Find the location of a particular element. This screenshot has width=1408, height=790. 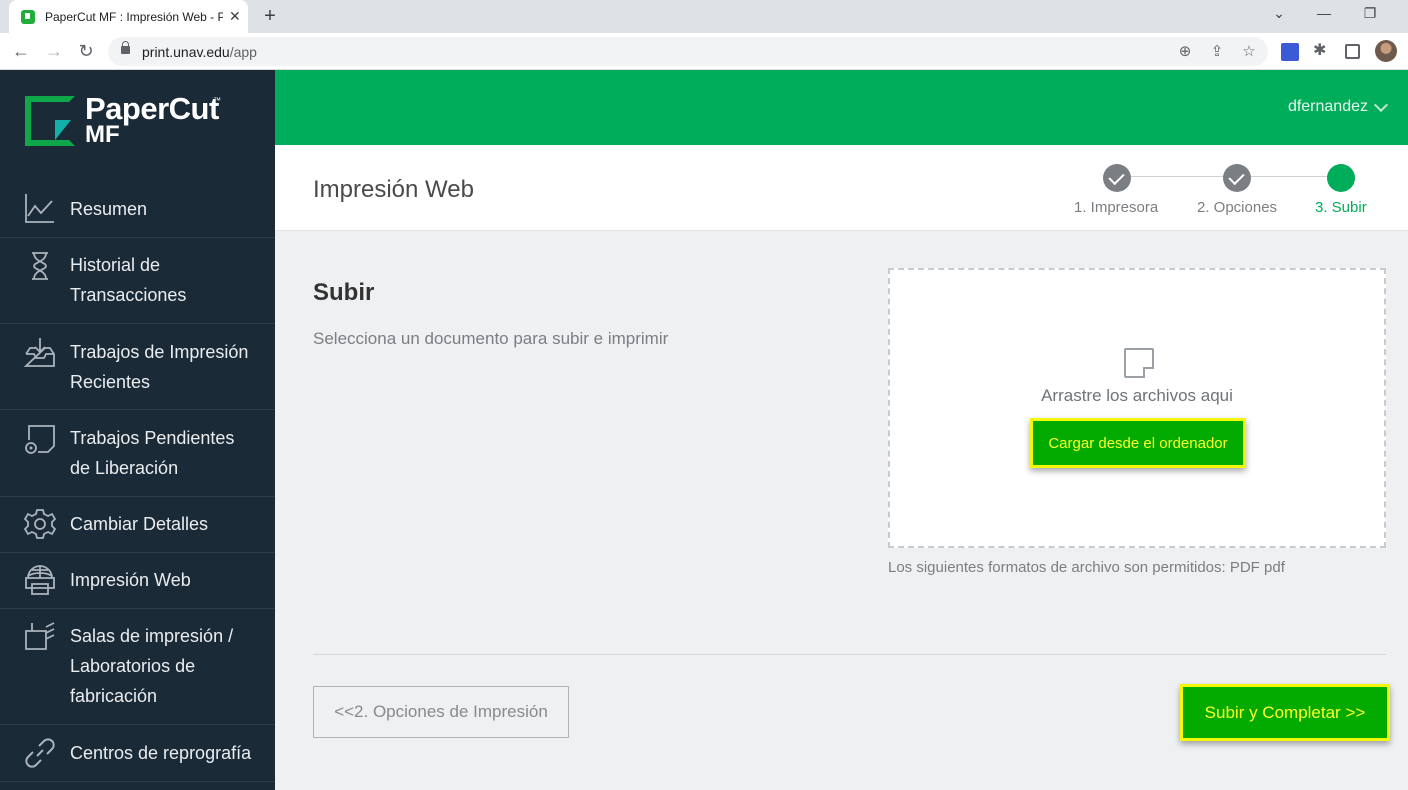

step-1-check-icon is located at coordinates (1117, 178).